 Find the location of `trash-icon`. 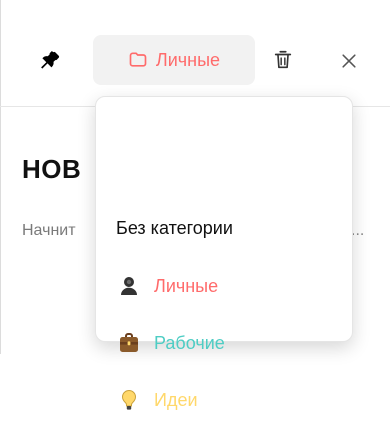

trash-icon is located at coordinates (283, 60).